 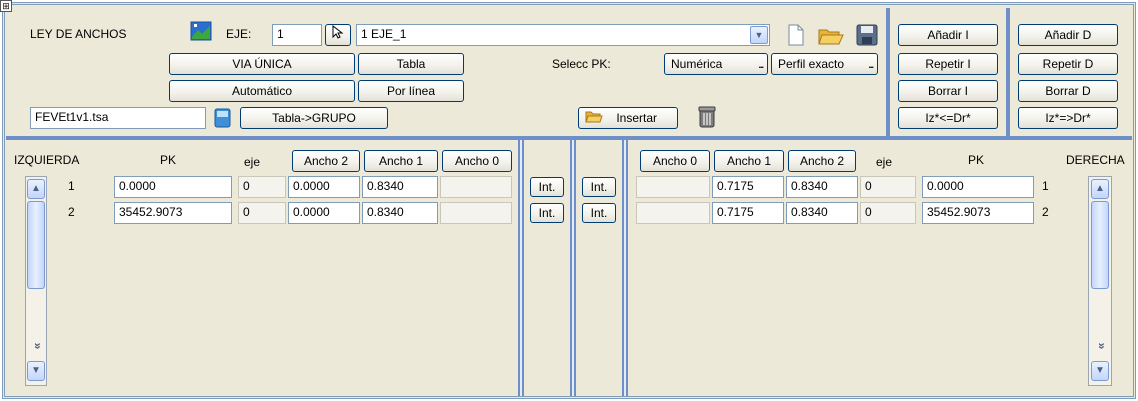 What do you see at coordinates (1045, 212) in the screenshot?
I see `right-row-2-number: 2` at bounding box center [1045, 212].